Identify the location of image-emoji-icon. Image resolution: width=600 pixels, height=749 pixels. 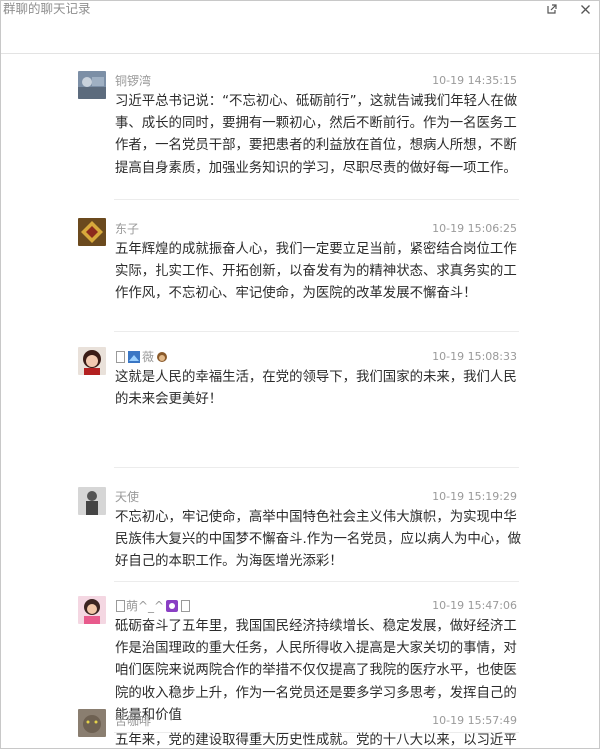
(134, 357).